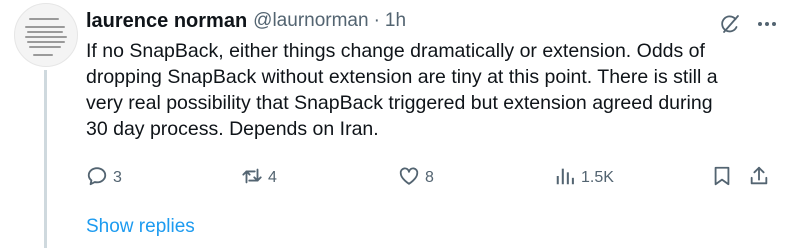  Describe the element at coordinates (565, 178) in the screenshot. I see `views-icon` at that location.